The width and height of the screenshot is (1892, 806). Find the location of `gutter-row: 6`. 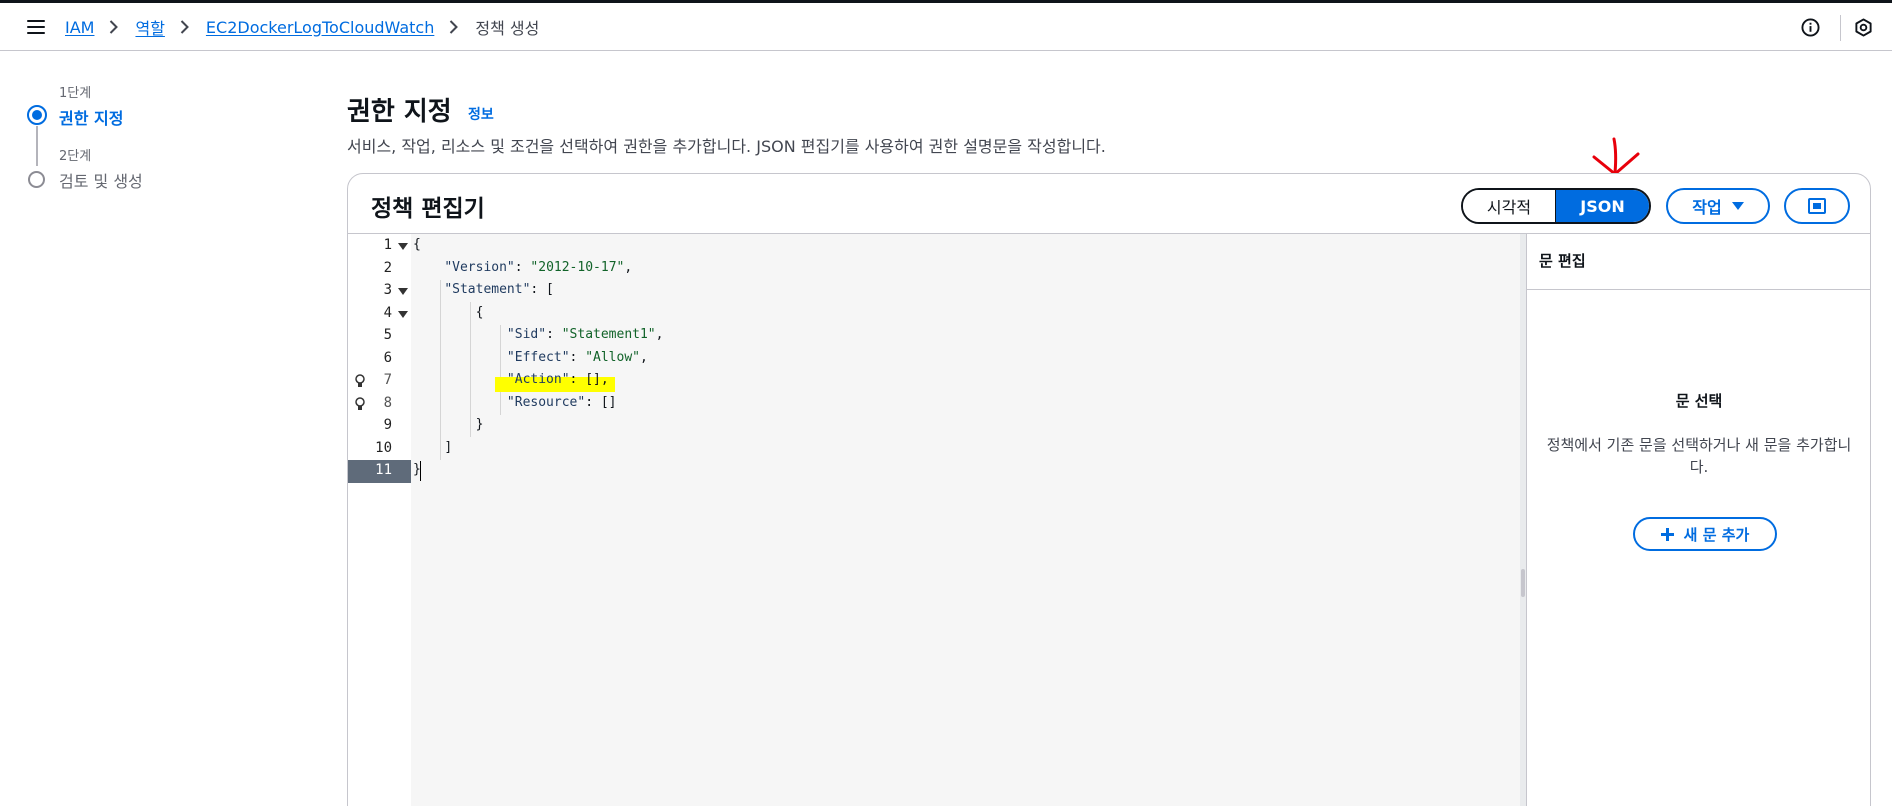

gutter-row: 6 is located at coordinates (379, 359).